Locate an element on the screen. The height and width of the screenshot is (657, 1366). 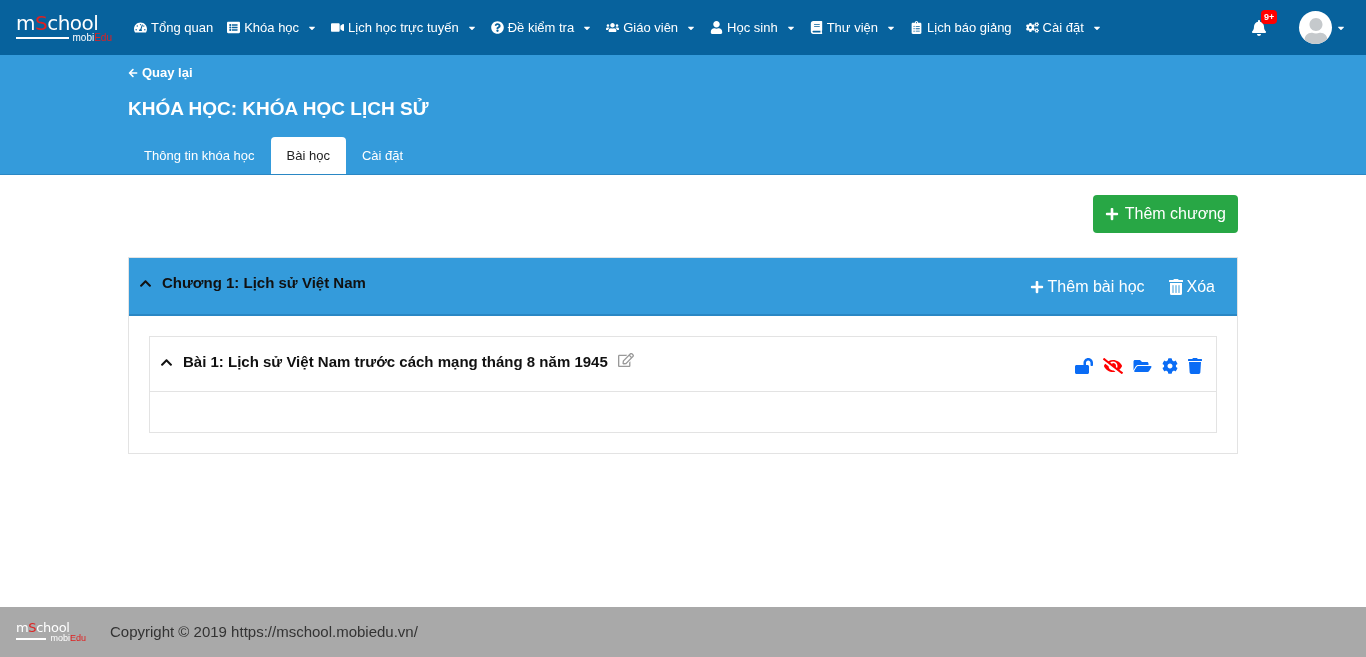
eye-slash-icon is located at coordinates (1113, 366).